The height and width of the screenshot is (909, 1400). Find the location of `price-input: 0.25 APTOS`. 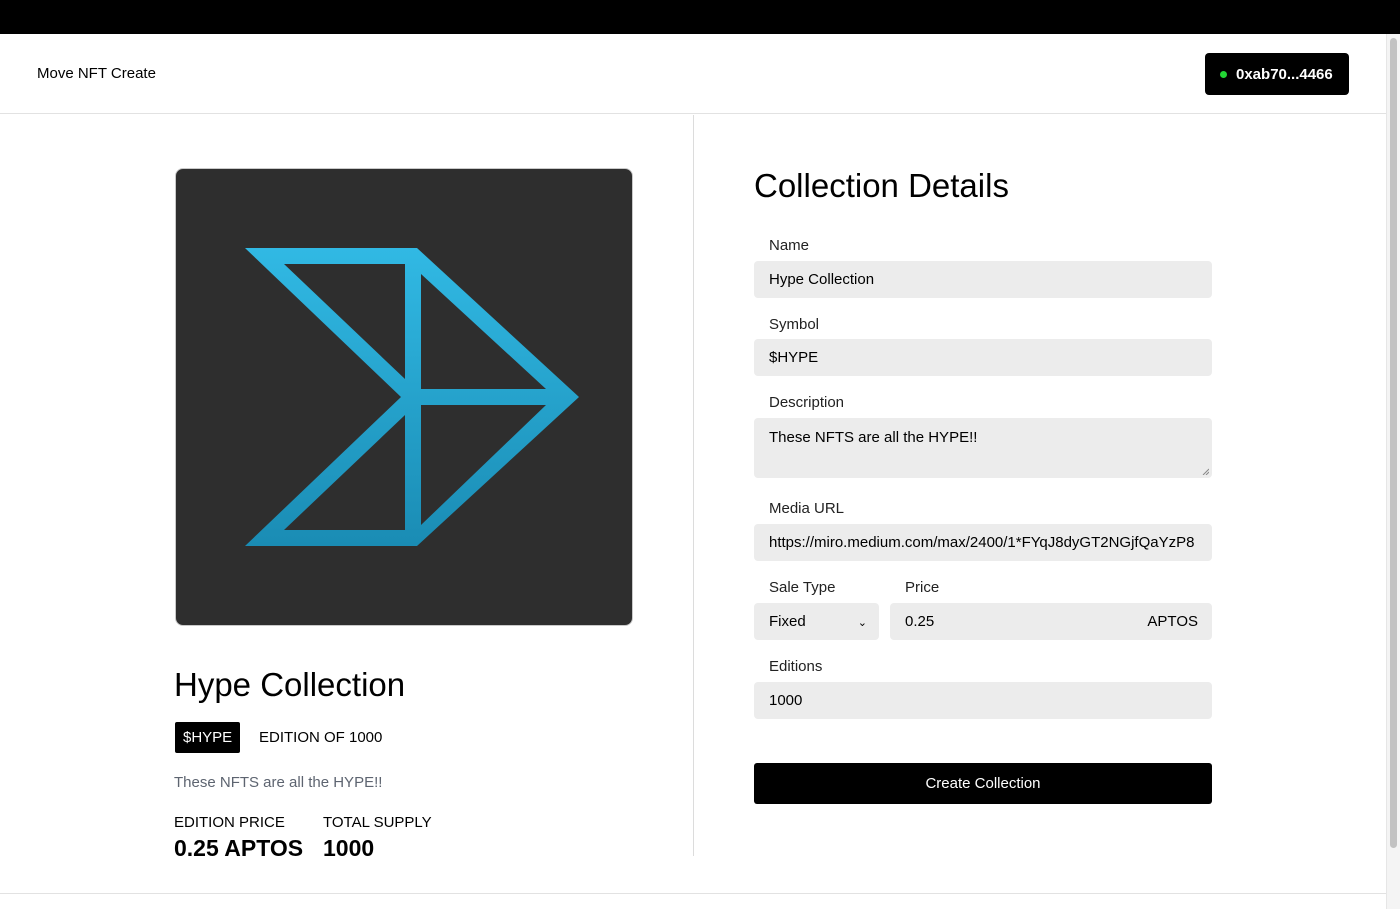

price-input: 0.25 APTOS is located at coordinates (1051, 621).